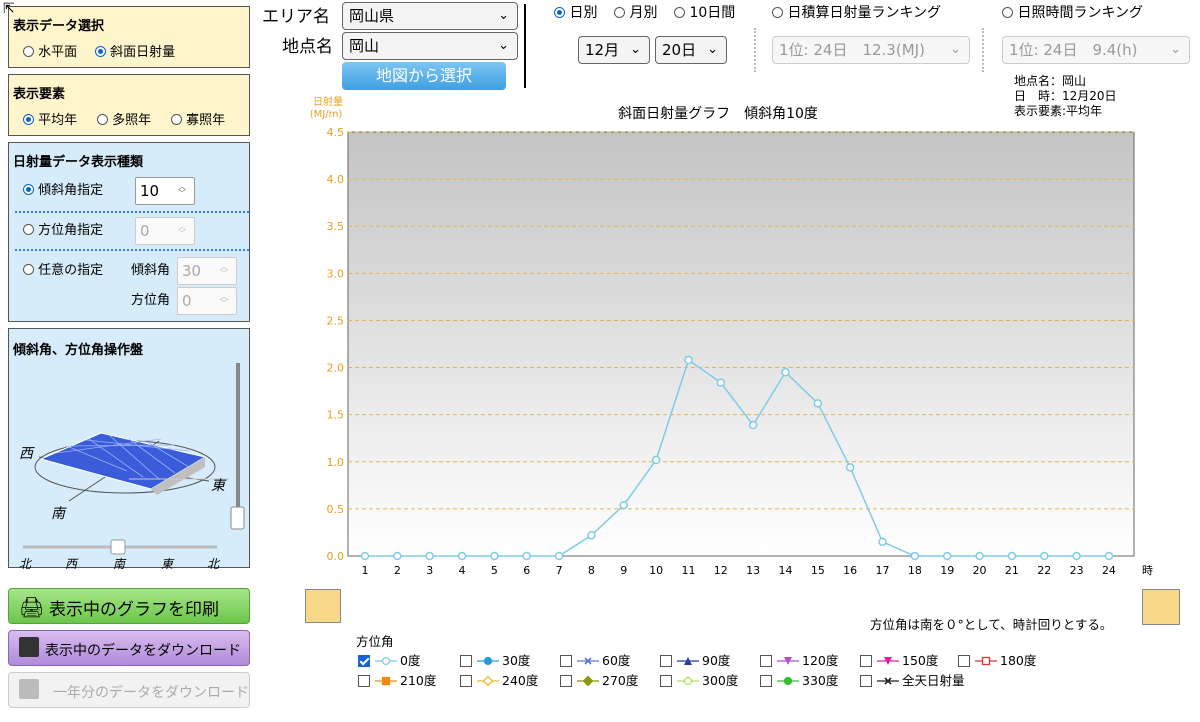  Describe the element at coordinates (135, 50) in the screenshot. I see `radio-slope: 斜面日射量` at that location.